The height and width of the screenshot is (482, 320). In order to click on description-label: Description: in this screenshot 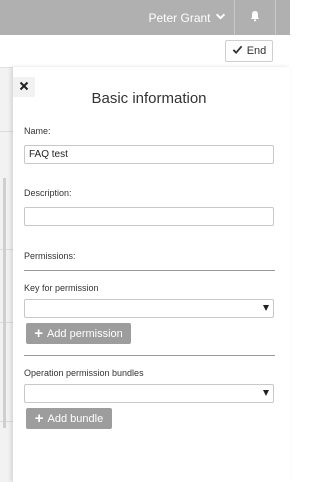, I will do `click(48, 193)`.